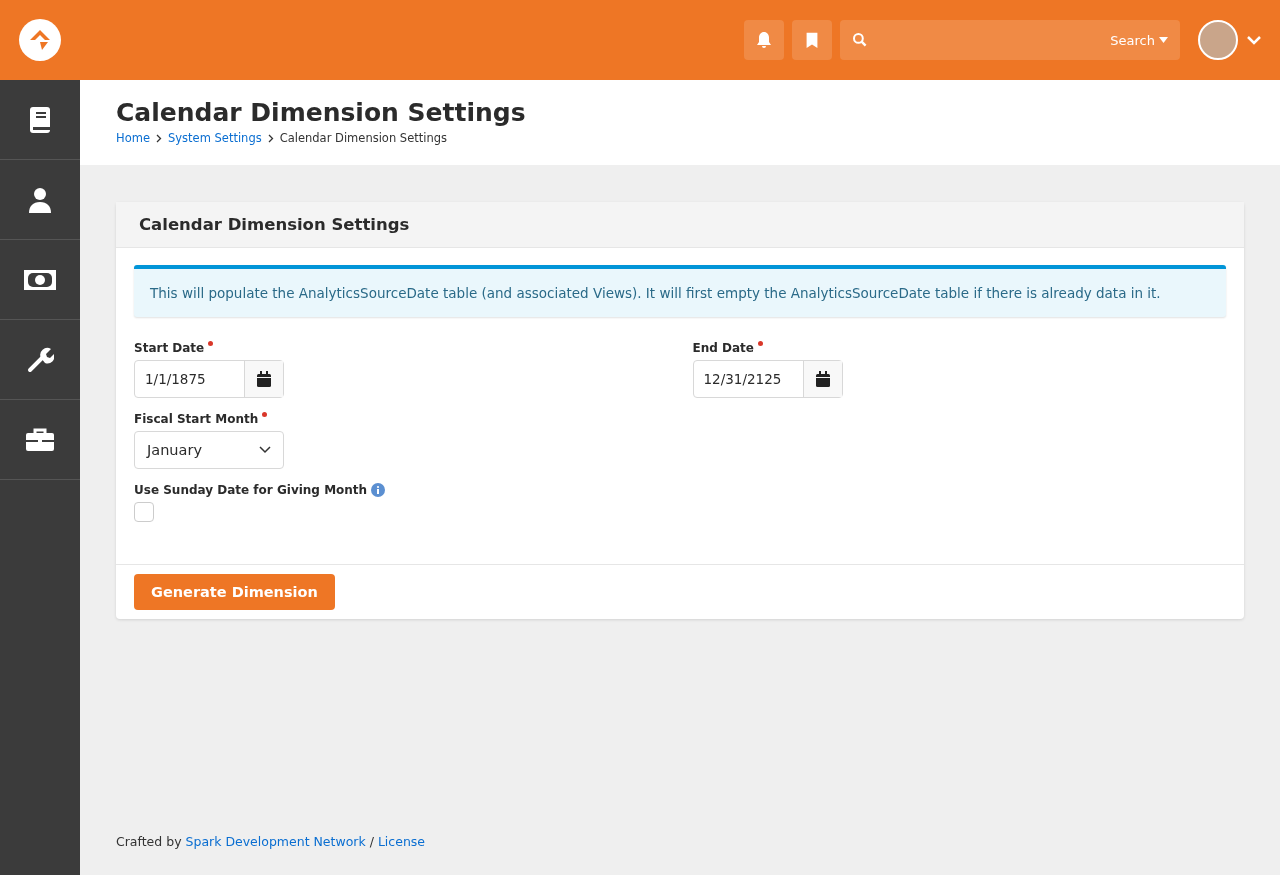  What do you see at coordinates (764, 40) in the screenshot?
I see `bell-icon` at bounding box center [764, 40].